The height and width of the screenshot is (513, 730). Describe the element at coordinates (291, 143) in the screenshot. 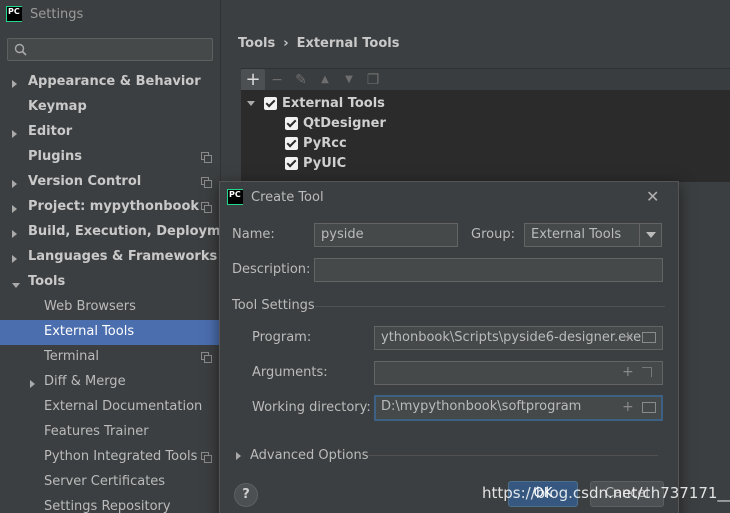

I see `pyrcc-checkbox` at that location.